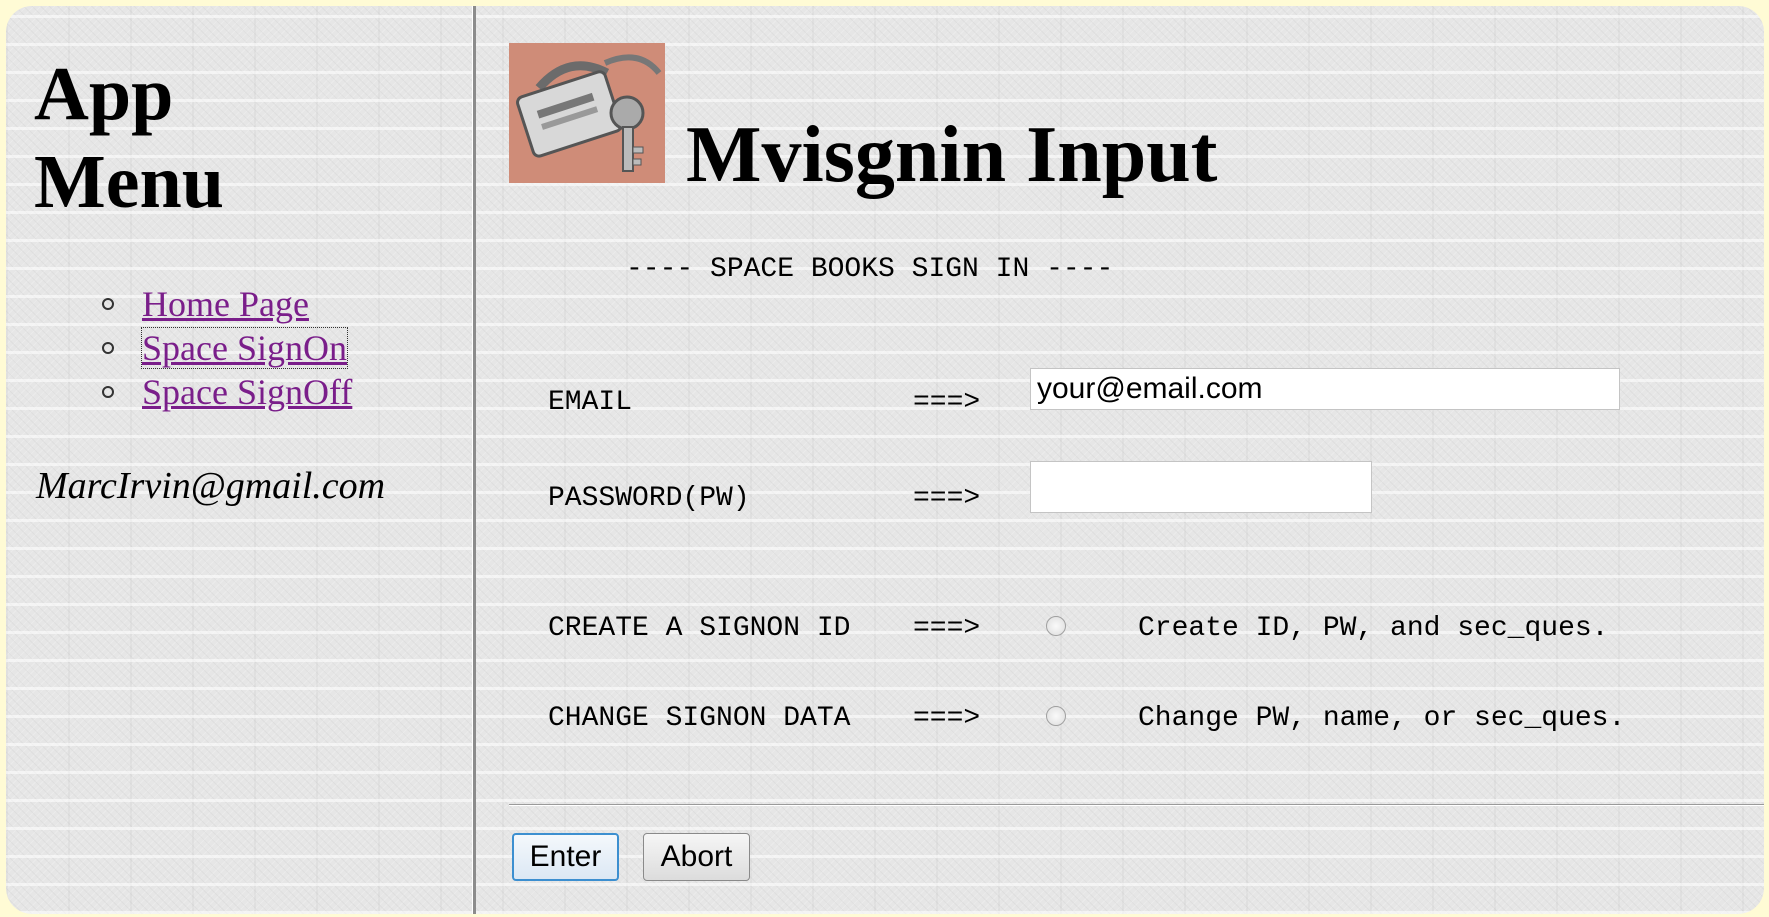 This screenshot has height=917, width=1769. I want to click on page-title: Mvisgnin Input, so click(952, 155).